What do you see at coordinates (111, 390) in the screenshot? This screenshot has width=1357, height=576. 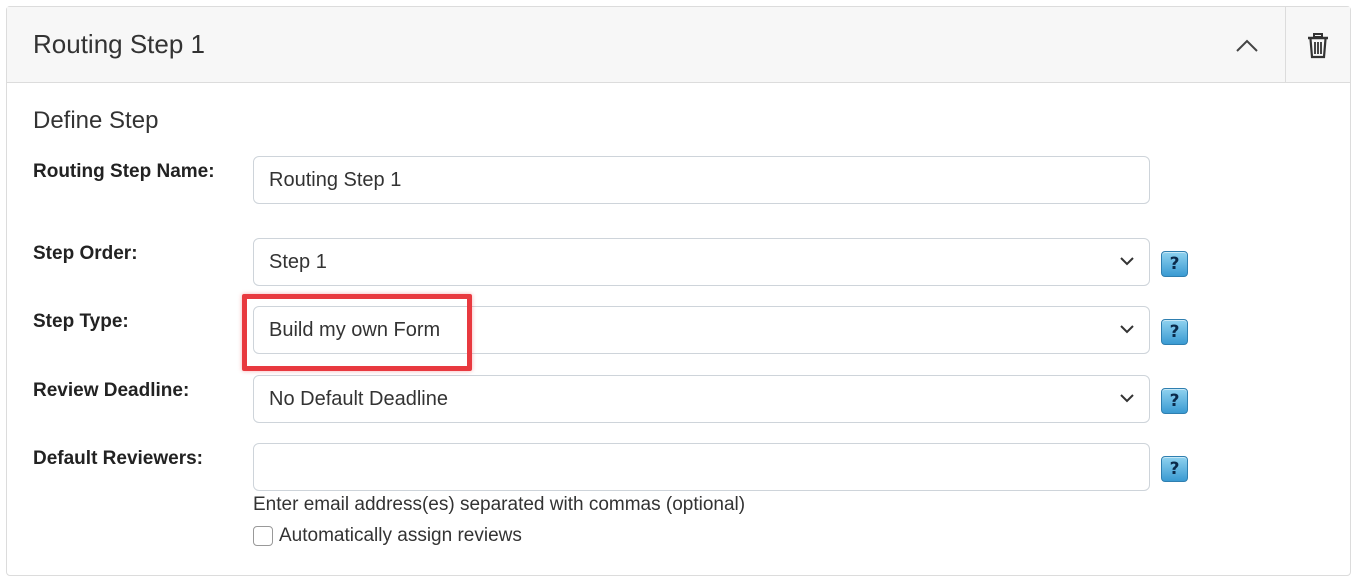 I see `review-deadline-label: Review Deadline:` at bounding box center [111, 390].